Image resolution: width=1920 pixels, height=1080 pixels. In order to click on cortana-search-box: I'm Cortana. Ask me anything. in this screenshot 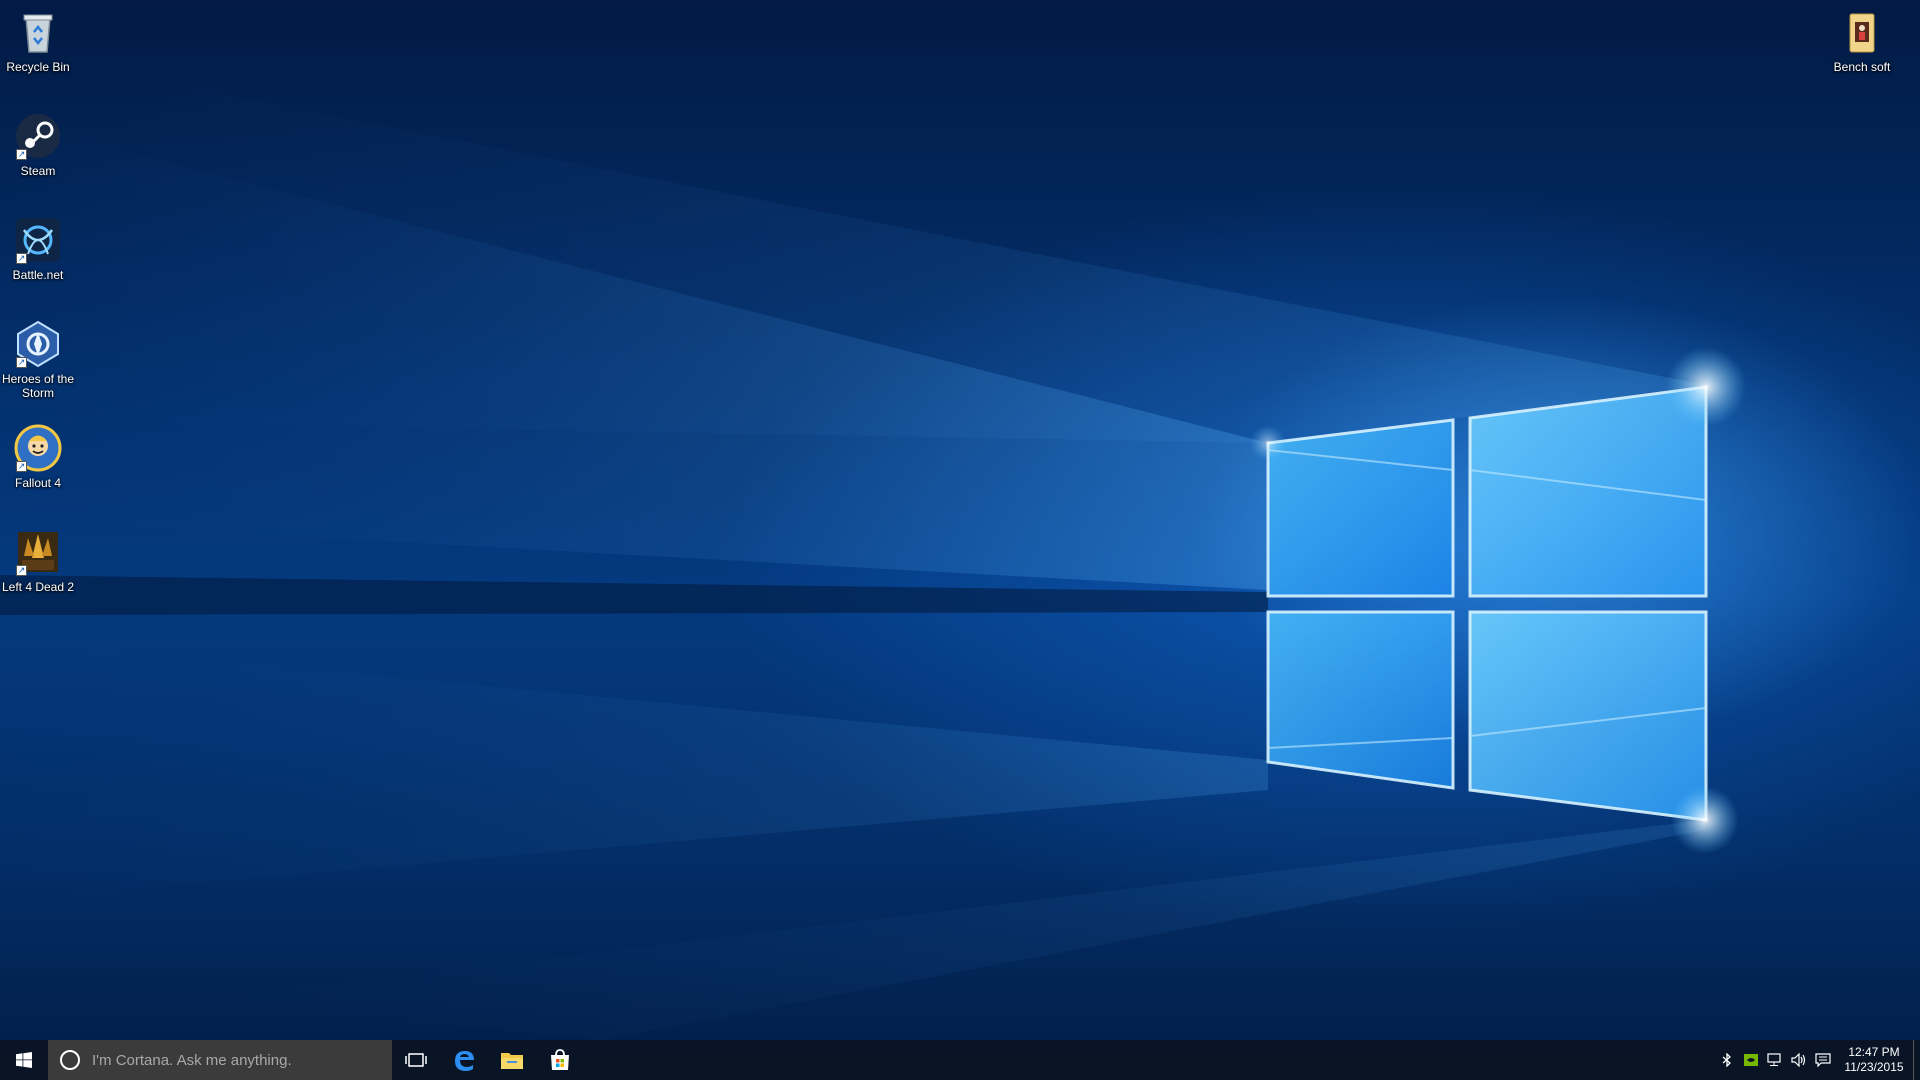, I will do `click(220, 1060)`.